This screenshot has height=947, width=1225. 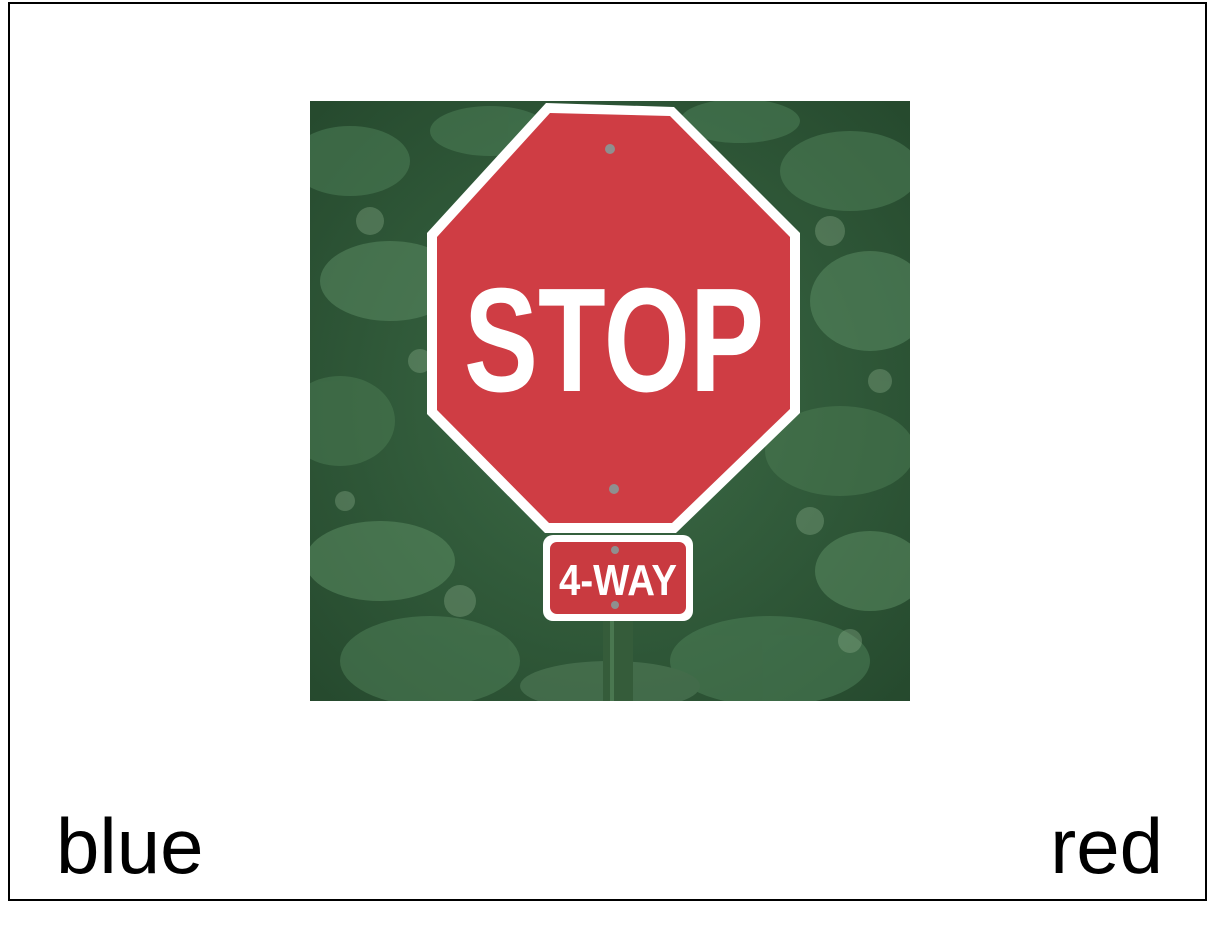 What do you see at coordinates (618, 580) in the screenshot?
I see `four-way-text: 4-WAY` at bounding box center [618, 580].